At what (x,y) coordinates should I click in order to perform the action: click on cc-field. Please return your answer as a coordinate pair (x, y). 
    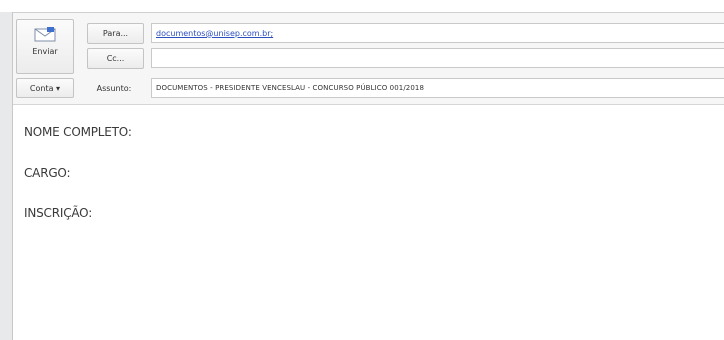
    Looking at the image, I should click on (437, 58).